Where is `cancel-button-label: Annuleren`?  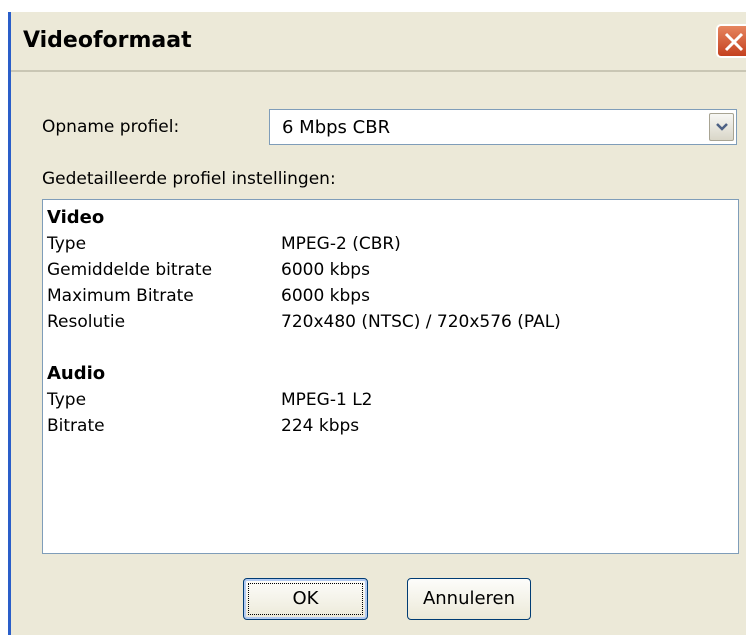 cancel-button-label: Annuleren is located at coordinates (469, 598).